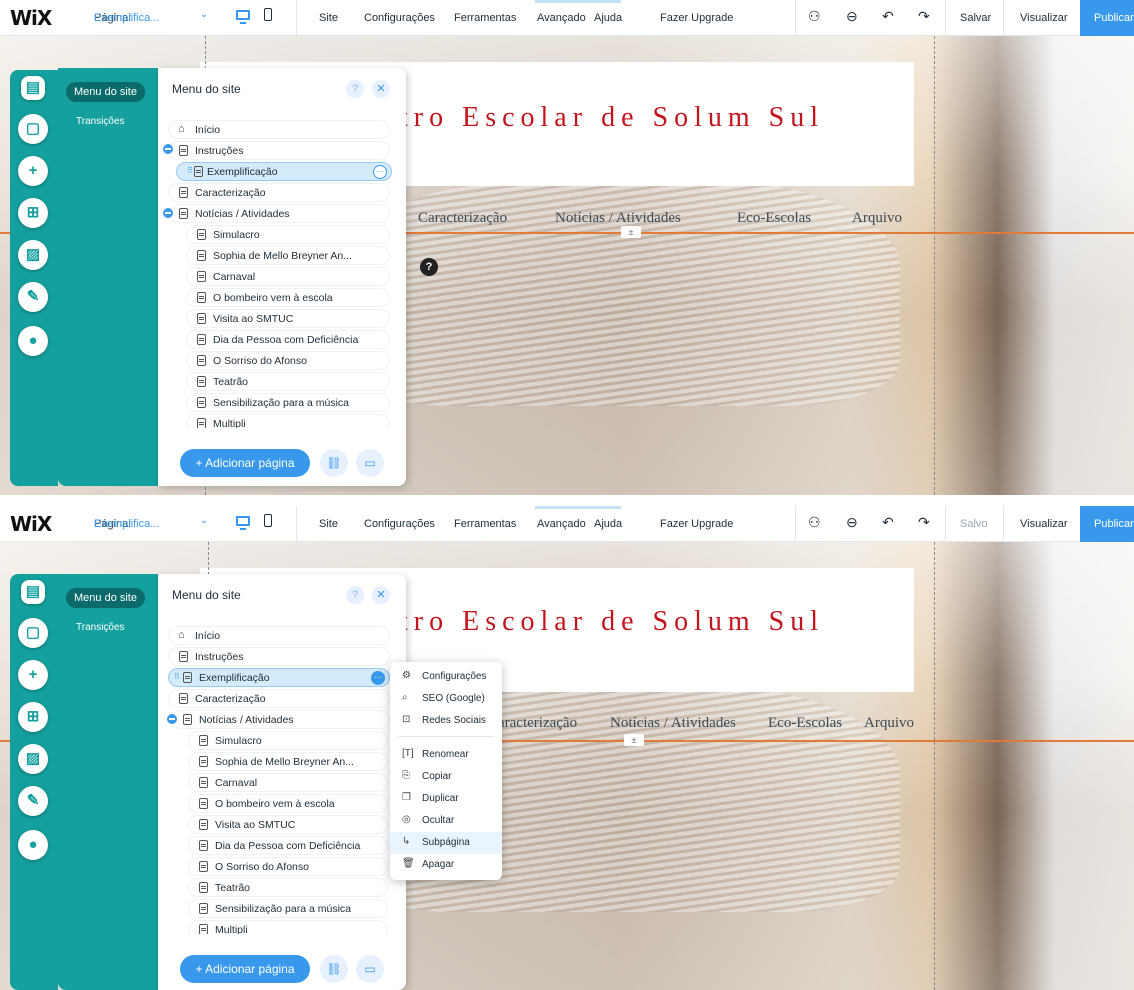 The width and height of the screenshot is (1134, 990). I want to click on ctx-redes-sociais: ⊡ Redes Sociais, so click(446, 721).